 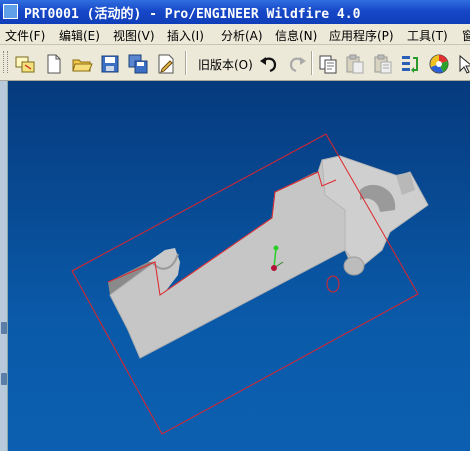 What do you see at coordinates (333, 284) in the screenshot?
I see `sketch-circle` at bounding box center [333, 284].